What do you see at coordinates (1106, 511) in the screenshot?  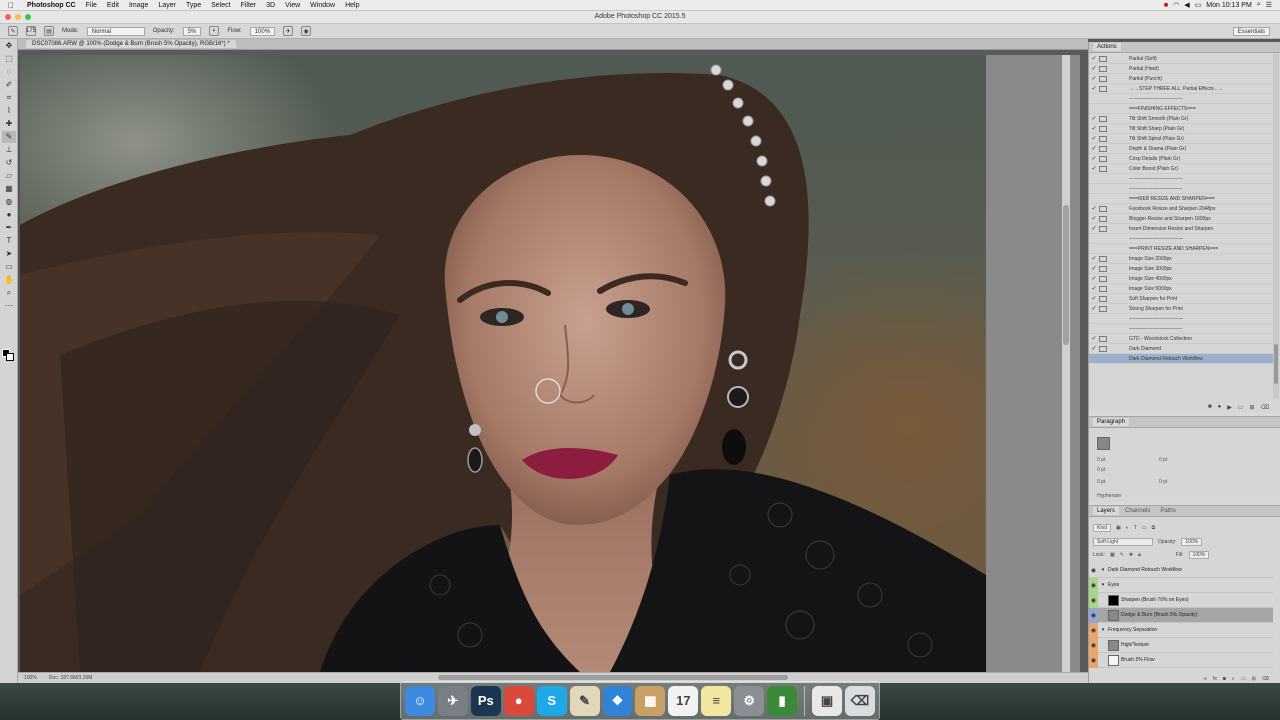 I see `tab-layers: Layers` at bounding box center [1106, 511].